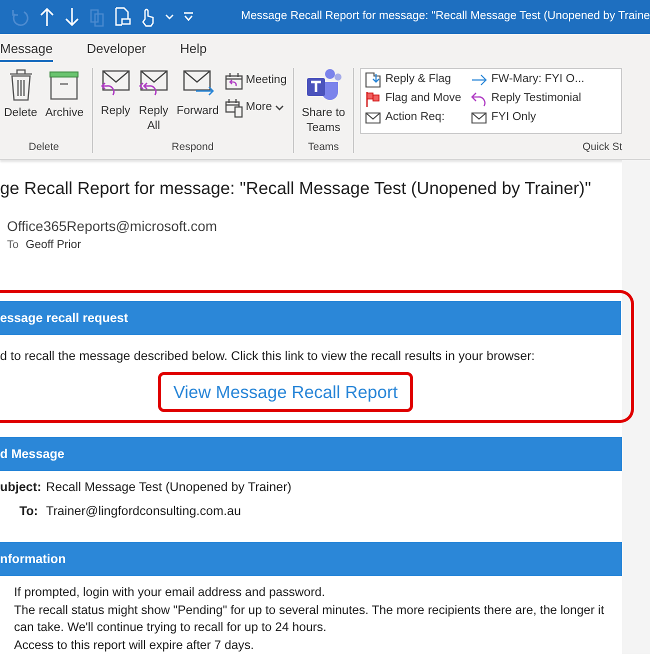 This screenshot has width=650, height=668. Describe the element at coordinates (169, 17) in the screenshot. I see `caret-icon` at that location.